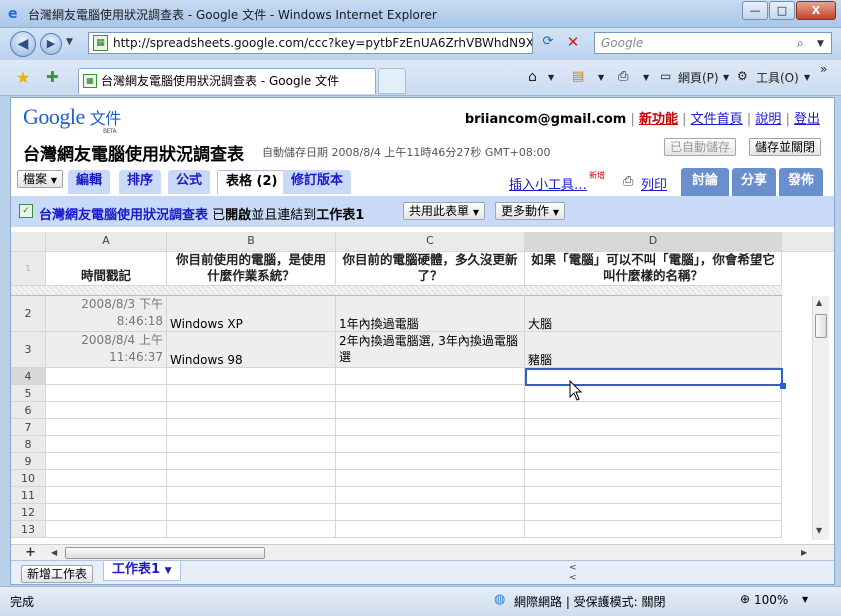  What do you see at coordinates (57, 574) in the screenshot?
I see `add-sheet-button: 新增工作表` at bounding box center [57, 574].